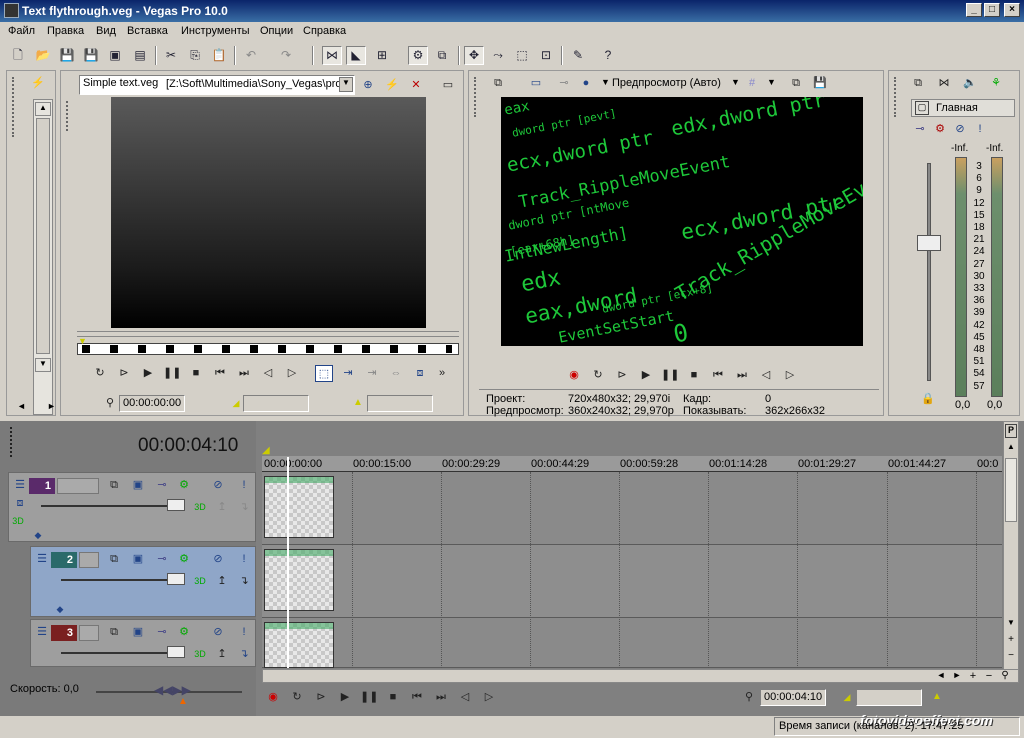 The width and height of the screenshot is (1024, 738). Describe the element at coordinates (268, 212) in the screenshot. I see `trimmer-video` at that location.